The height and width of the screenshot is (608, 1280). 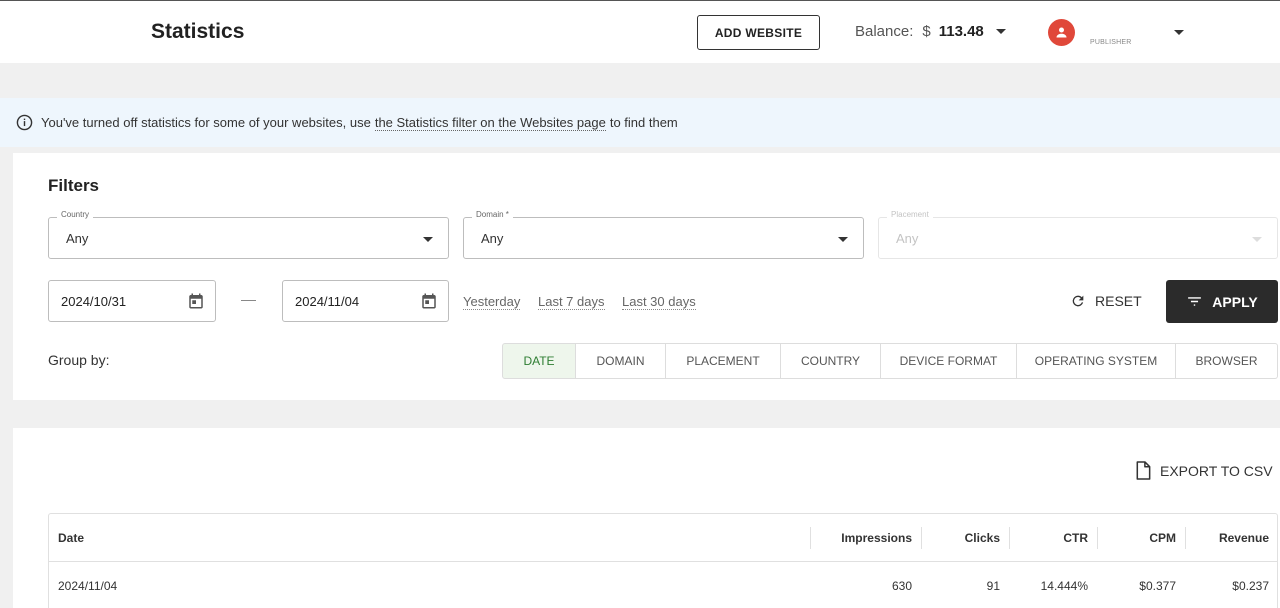 I want to click on country-select: Country Any, so click(x=248, y=234).